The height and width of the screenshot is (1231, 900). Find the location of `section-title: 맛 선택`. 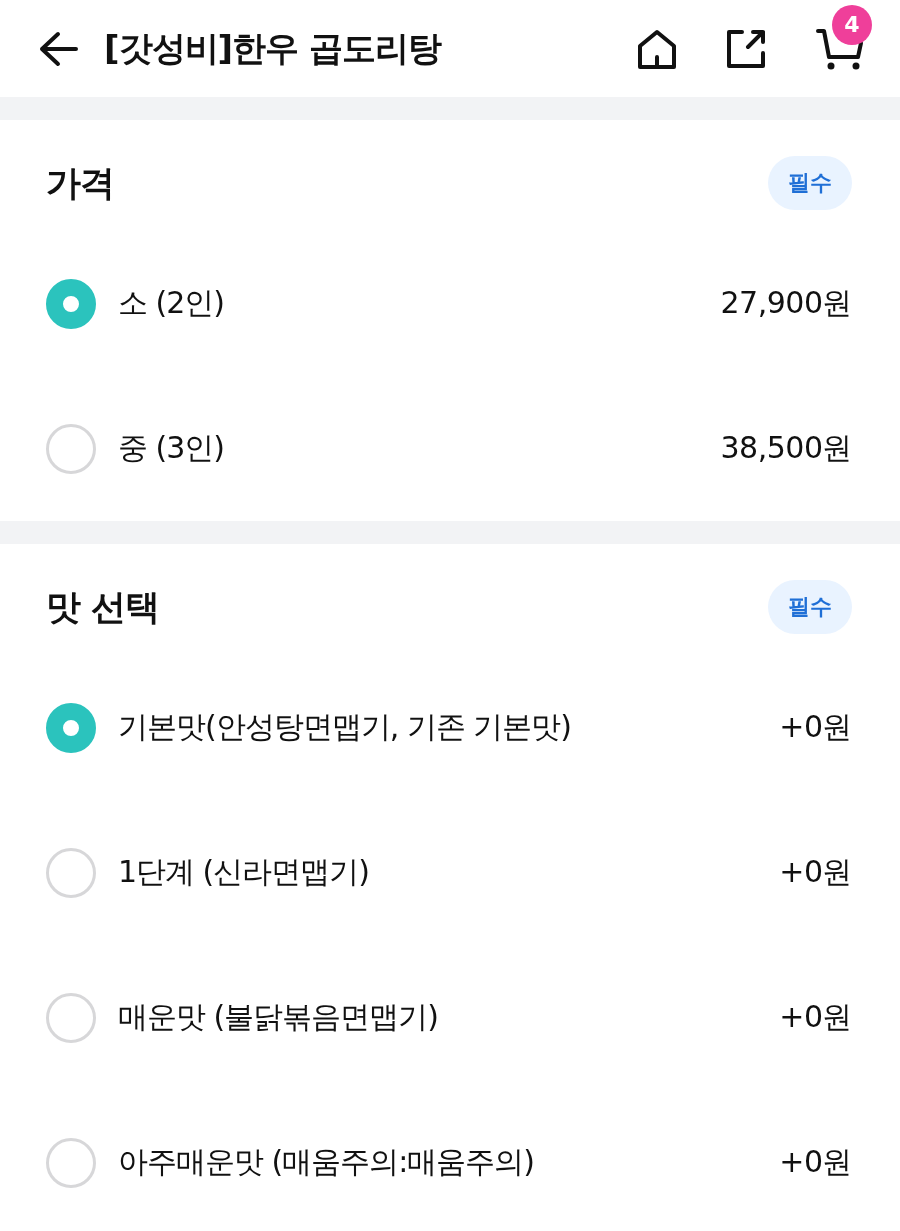

section-title: 맛 선택 is located at coordinates (103, 607).